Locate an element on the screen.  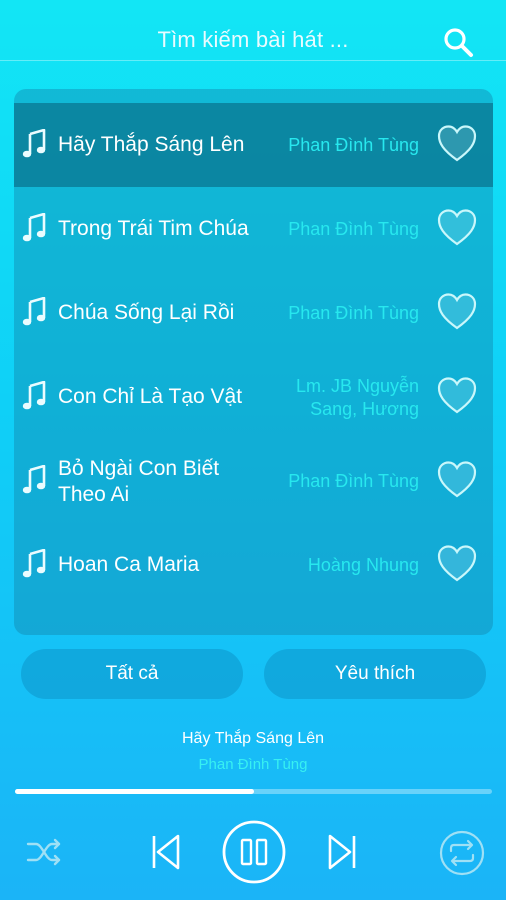
song-row: Chúa Sống Lại Rồi Phan Đình Tùng is located at coordinates (253, 313).